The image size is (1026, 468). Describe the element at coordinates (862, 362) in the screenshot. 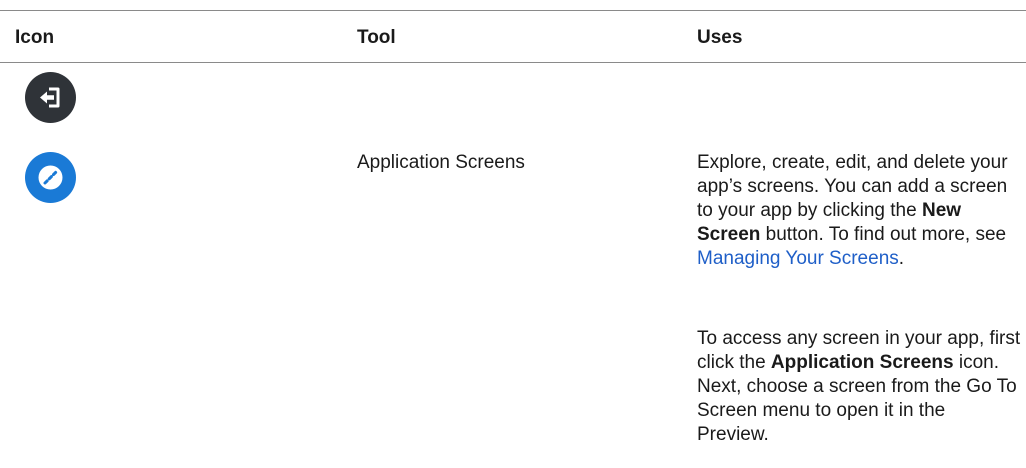

I see `application-screens-label: Application Screens` at that location.